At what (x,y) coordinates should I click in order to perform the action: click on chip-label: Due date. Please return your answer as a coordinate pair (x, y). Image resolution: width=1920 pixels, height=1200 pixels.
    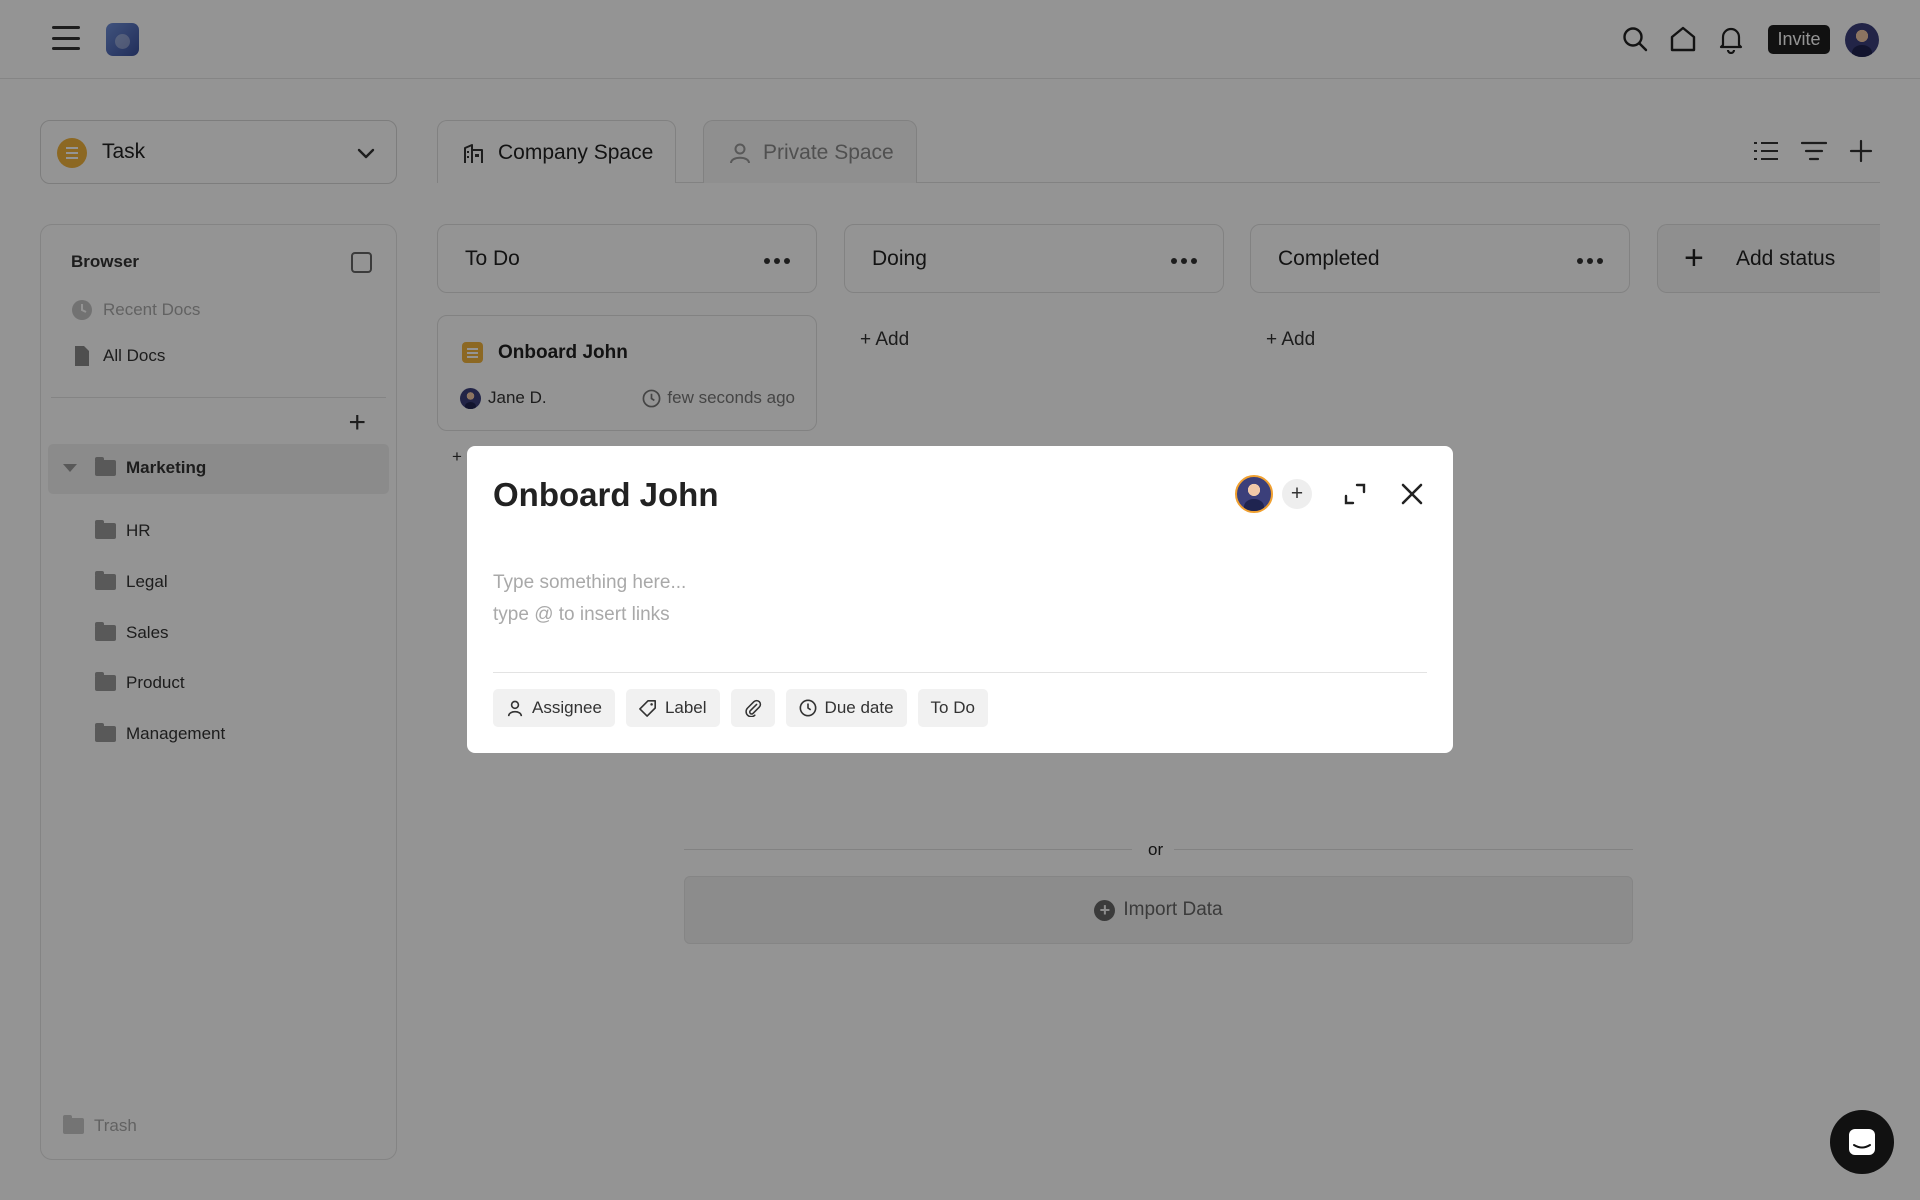
    Looking at the image, I should click on (859, 707).